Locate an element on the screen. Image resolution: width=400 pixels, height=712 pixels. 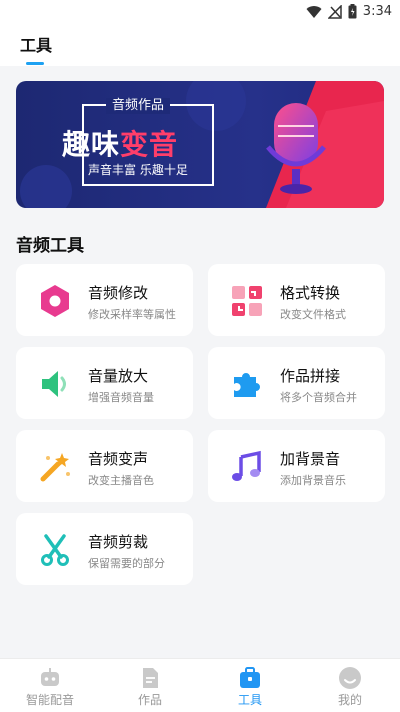
tool-desc: 添加背景音乐 is located at coordinates (313, 480).